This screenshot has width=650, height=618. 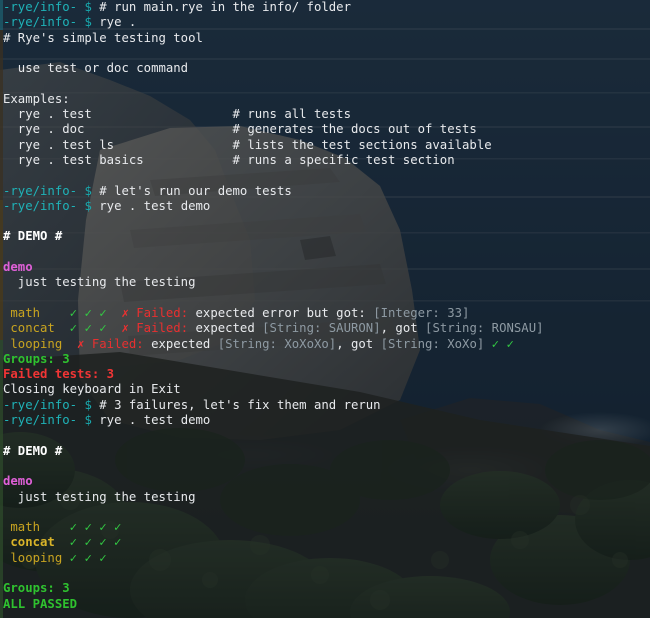 What do you see at coordinates (399, 328) in the screenshot?
I see `got-separator: , got` at bounding box center [399, 328].